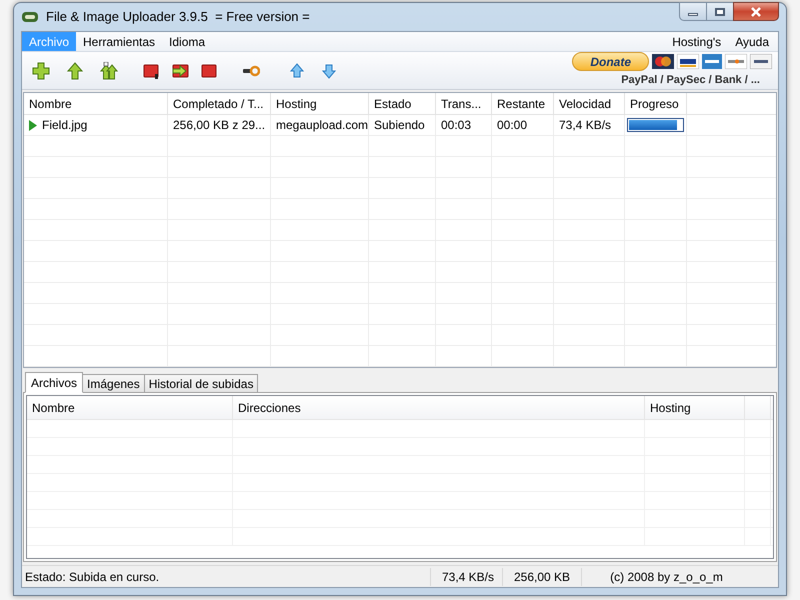  Describe the element at coordinates (329, 71) in the screenshot. I see `move-down-arrow-icon` at that location.